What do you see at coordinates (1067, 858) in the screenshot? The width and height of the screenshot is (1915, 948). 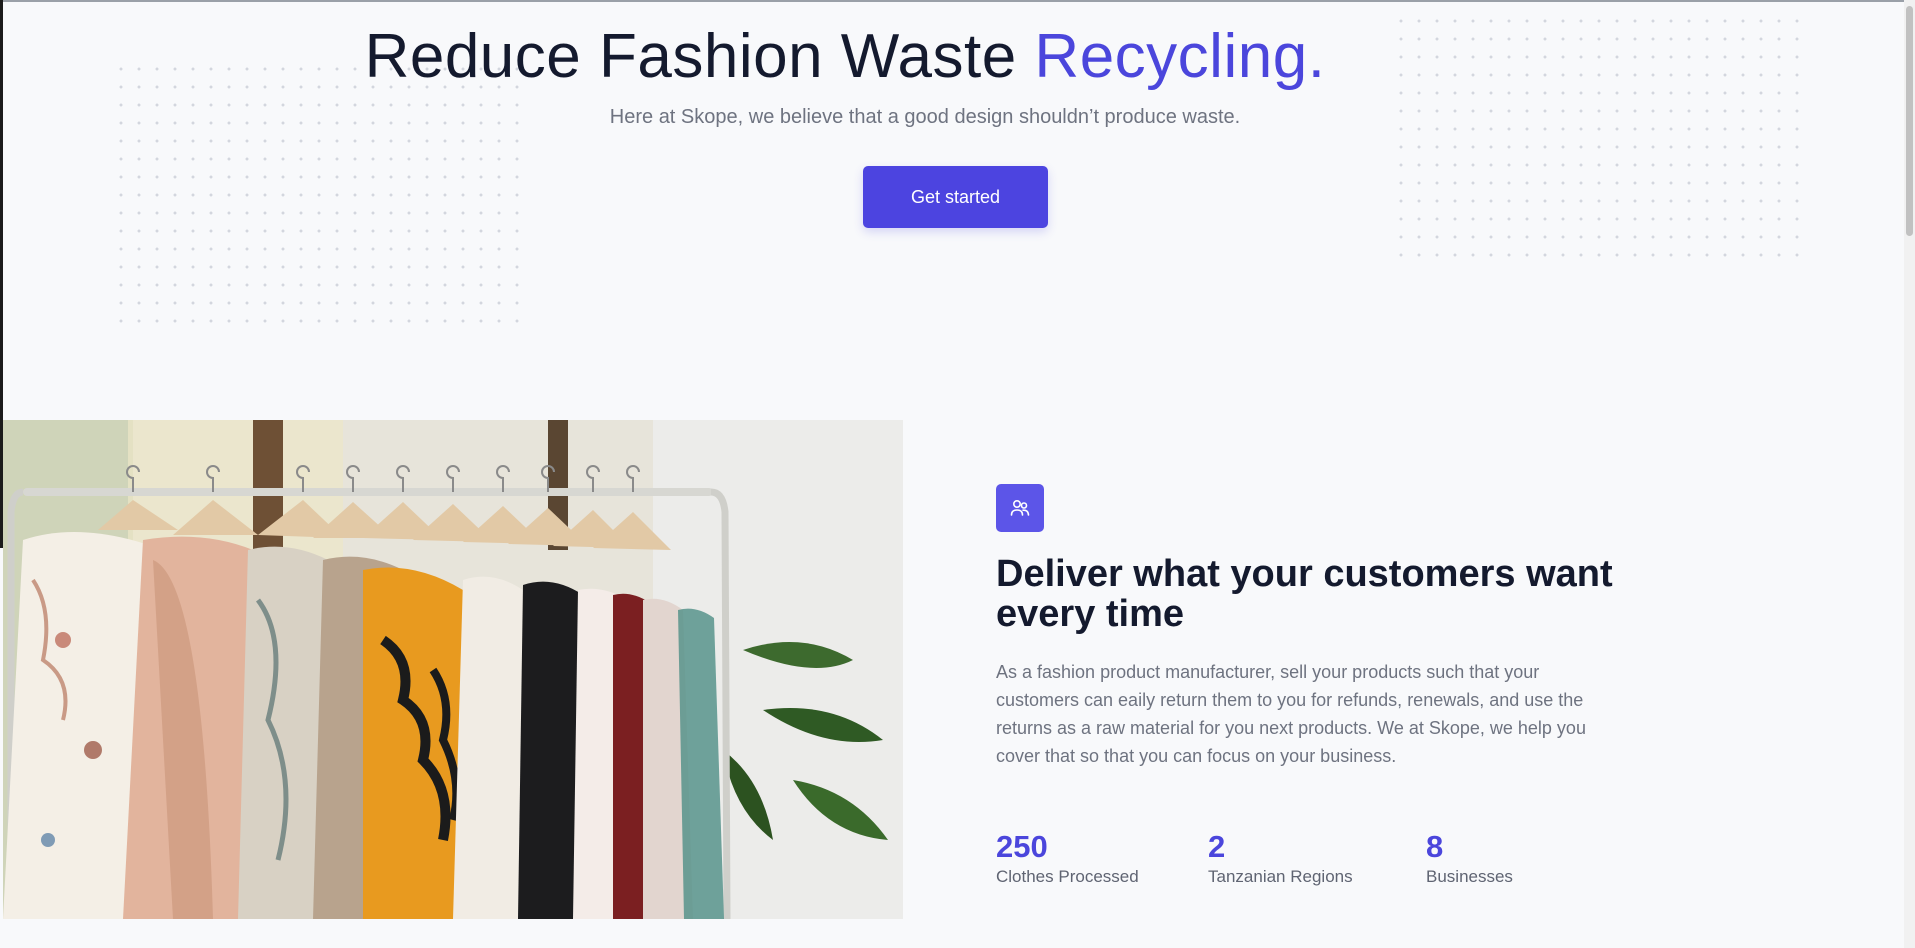 I see `stat-clothes-processed: 250 Clothes Processed` at bounding box center [1067, 858].